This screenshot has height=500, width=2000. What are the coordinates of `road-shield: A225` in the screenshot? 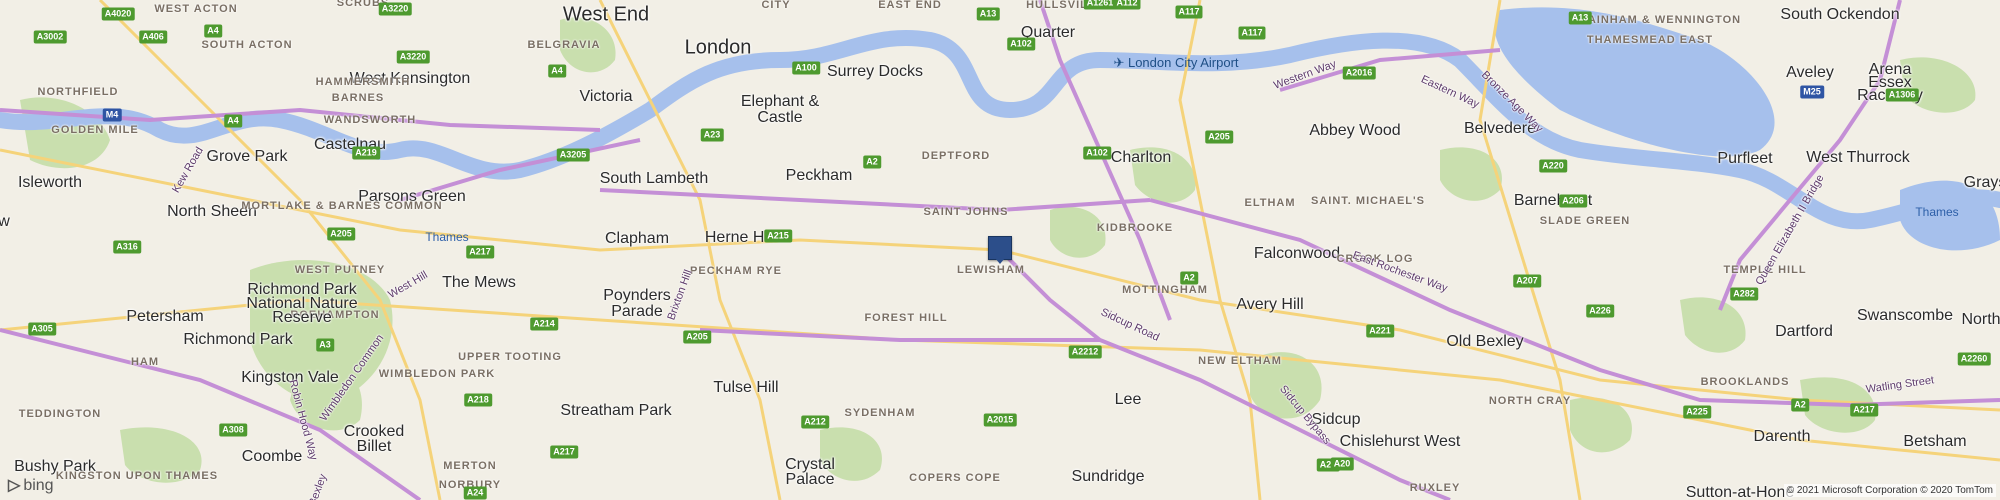 It's located at (1697, 412).